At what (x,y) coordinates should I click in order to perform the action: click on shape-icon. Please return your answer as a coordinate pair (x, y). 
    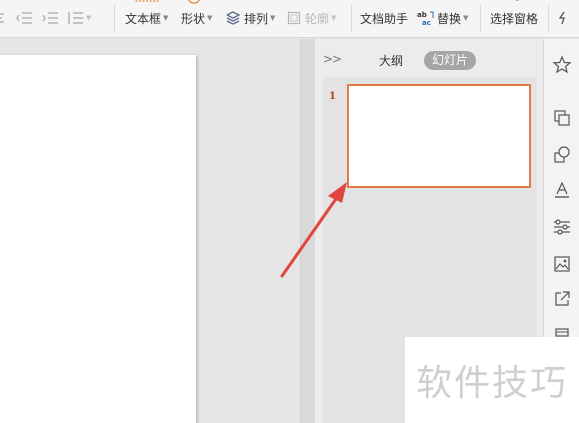
    Looking at the image, I should click on (194, 2).